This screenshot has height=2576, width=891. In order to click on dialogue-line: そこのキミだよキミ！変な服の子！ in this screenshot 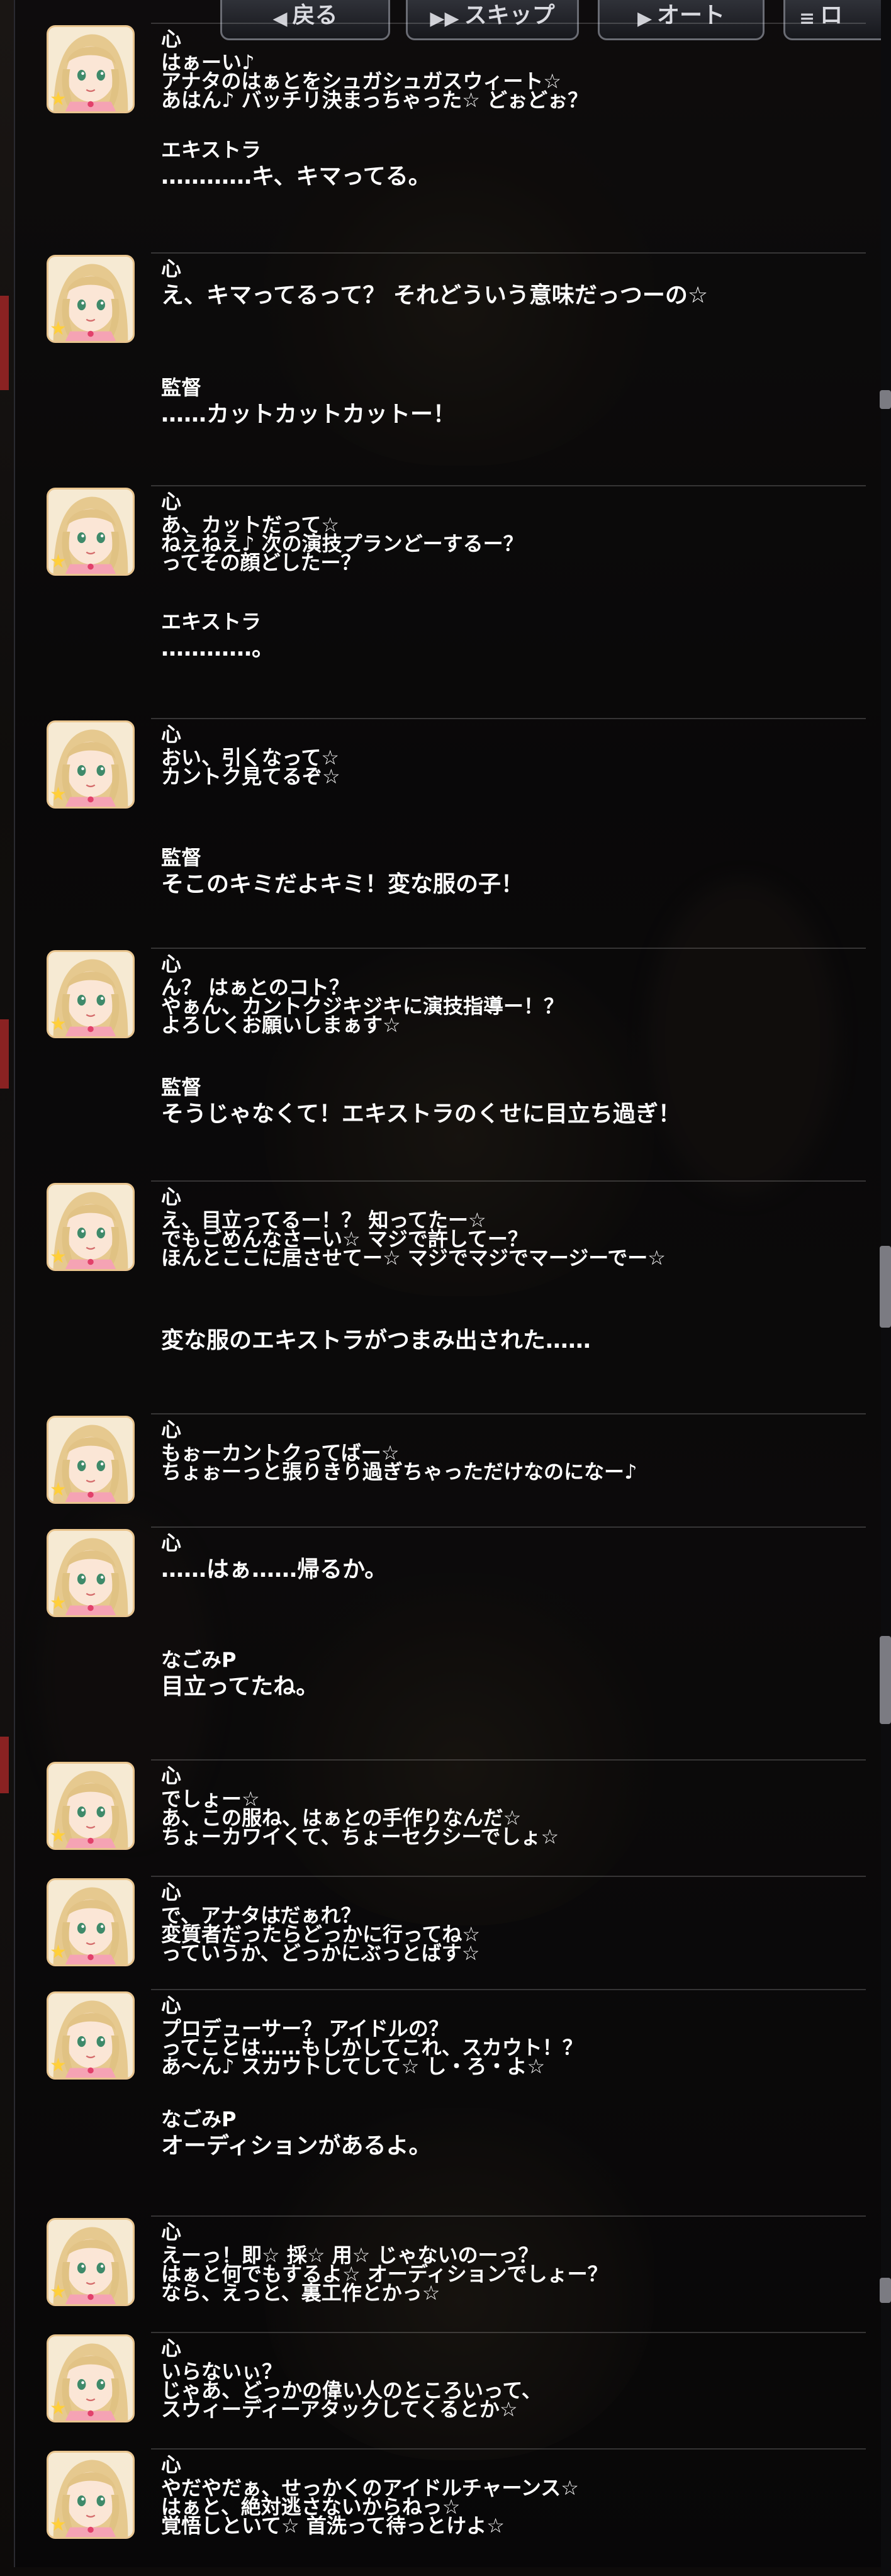, I will do `click(342, 884)`.